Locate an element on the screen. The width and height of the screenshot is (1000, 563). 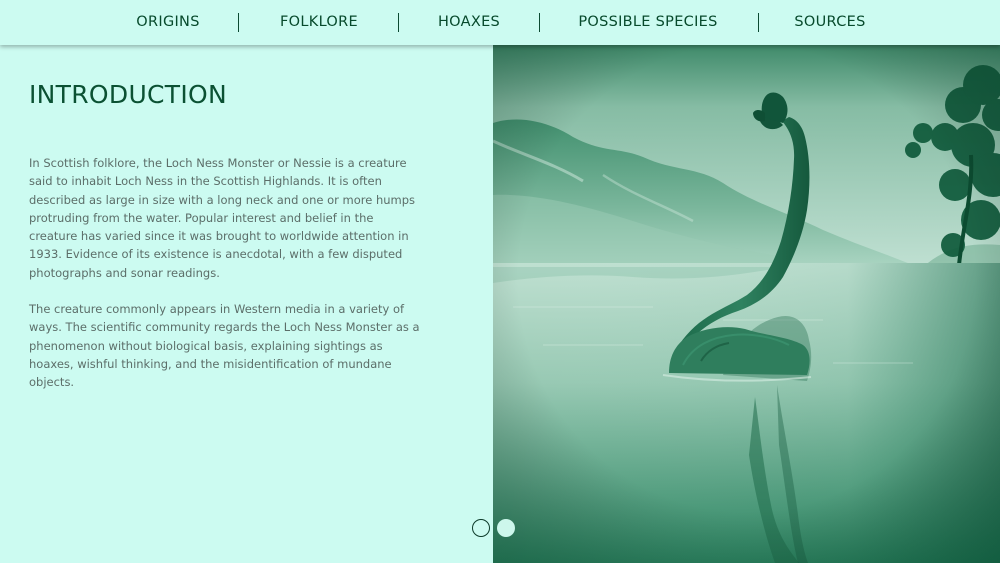
page-title: INTRODUCTION is located at coordinates (128, 94).